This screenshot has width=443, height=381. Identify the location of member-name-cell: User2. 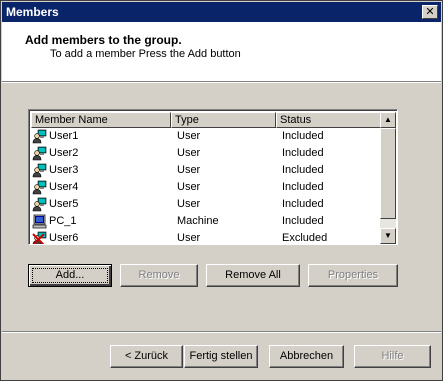
(64, 153).